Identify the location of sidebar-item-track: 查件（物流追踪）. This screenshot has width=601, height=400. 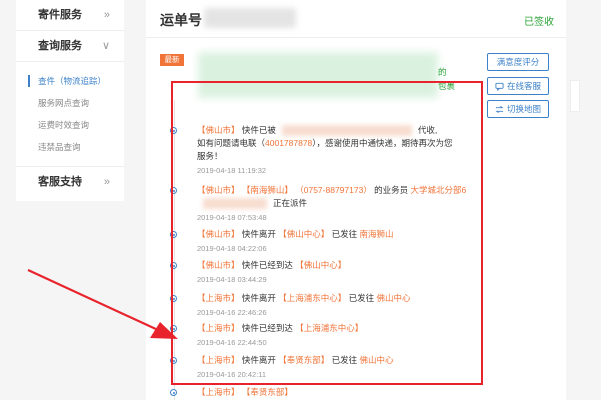
(70, 81).